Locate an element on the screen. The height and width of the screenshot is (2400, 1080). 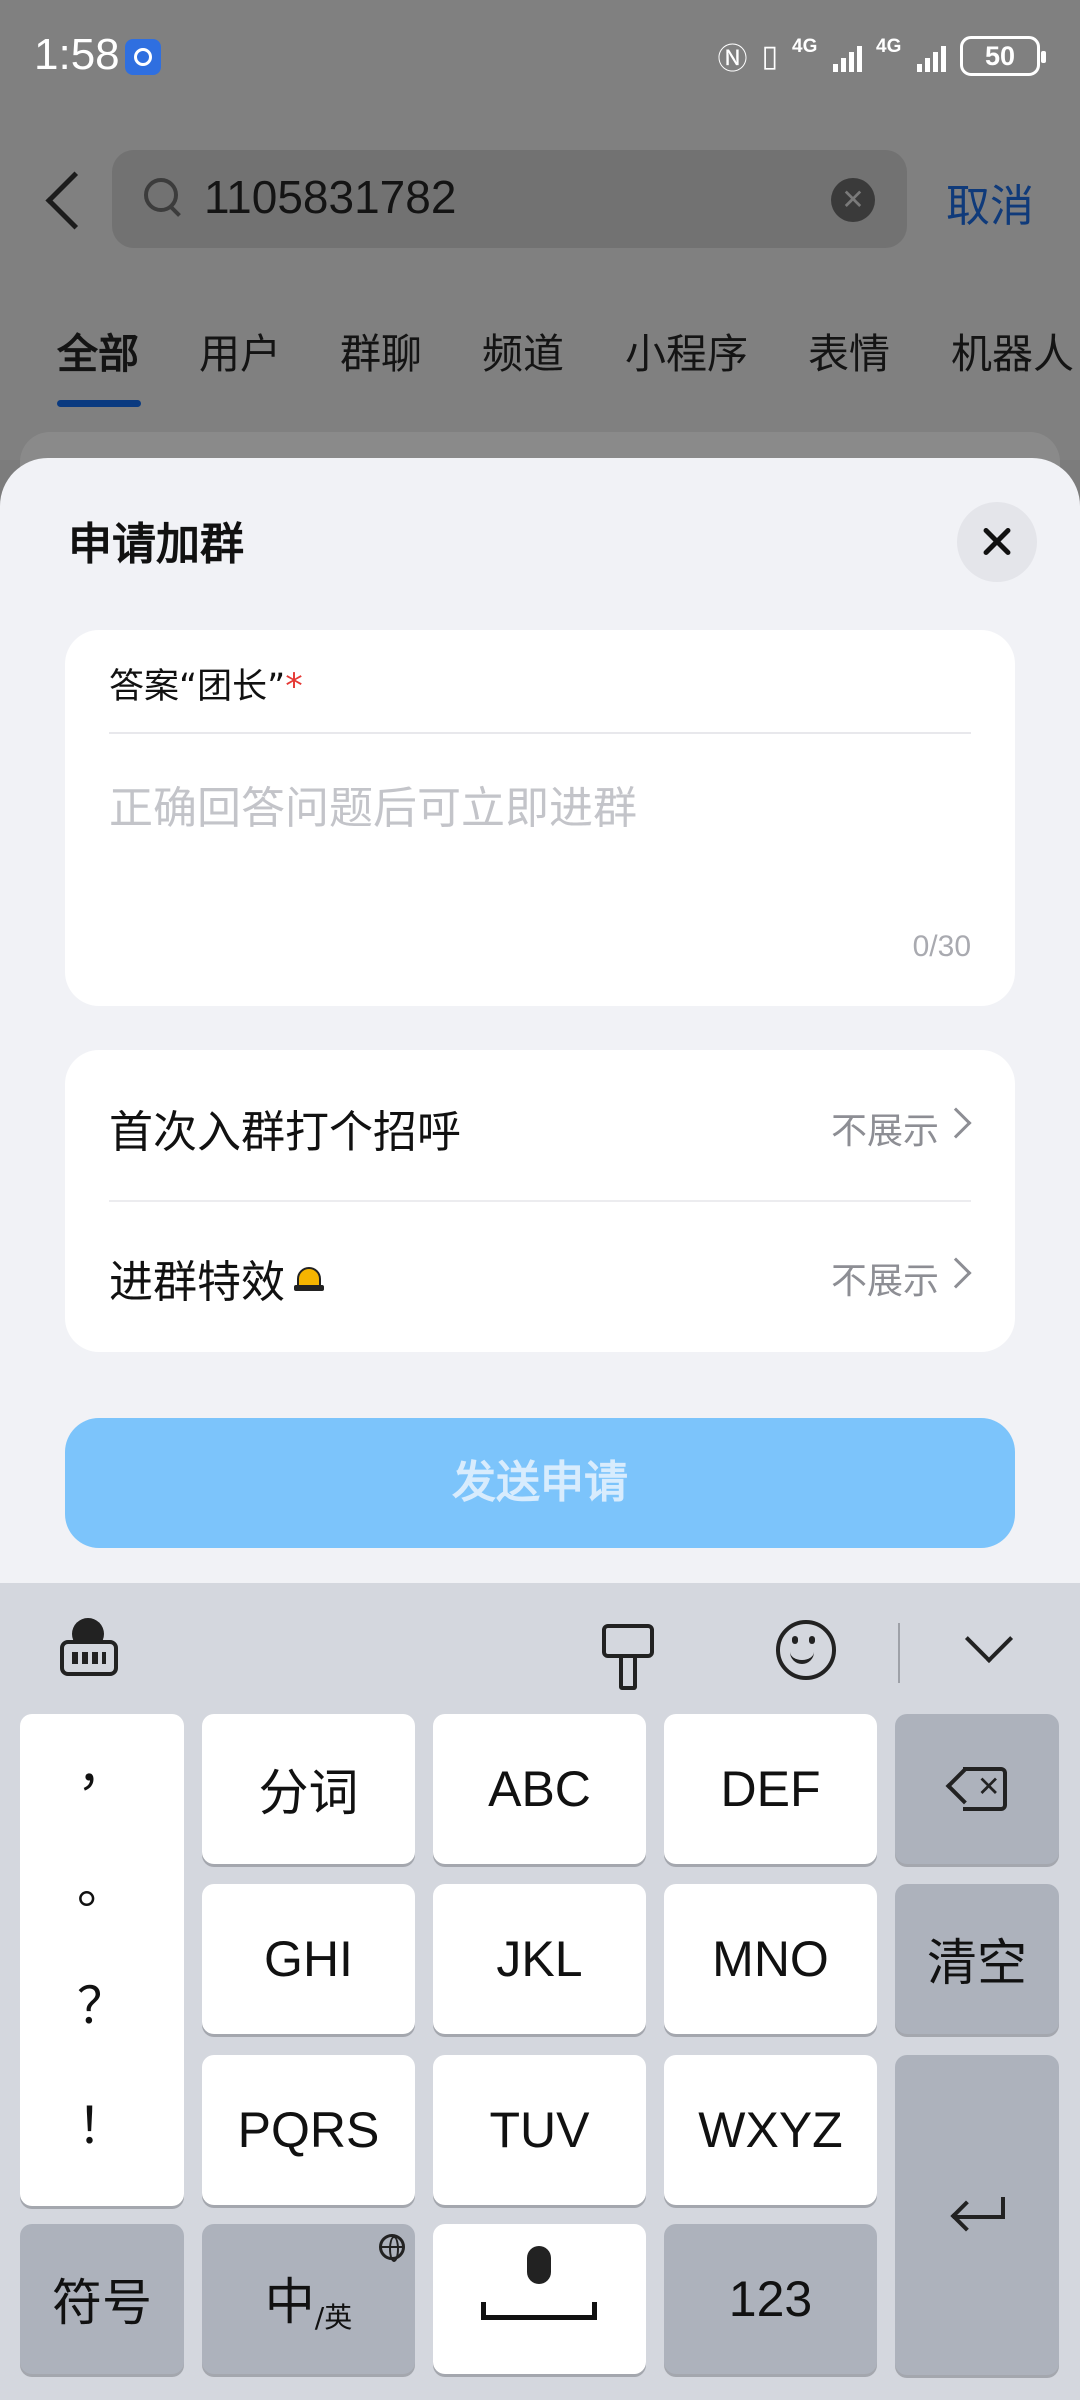
backspace-icon: ✕ is located at coordinates (977, 1789).